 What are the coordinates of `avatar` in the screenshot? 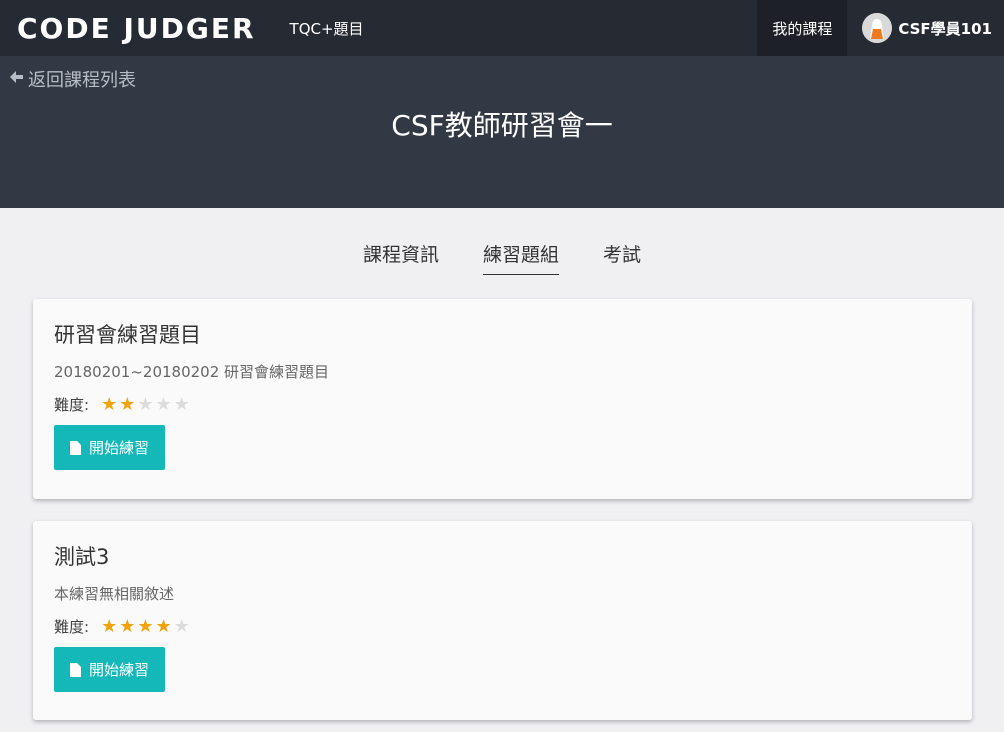 It's located at (877, 28).